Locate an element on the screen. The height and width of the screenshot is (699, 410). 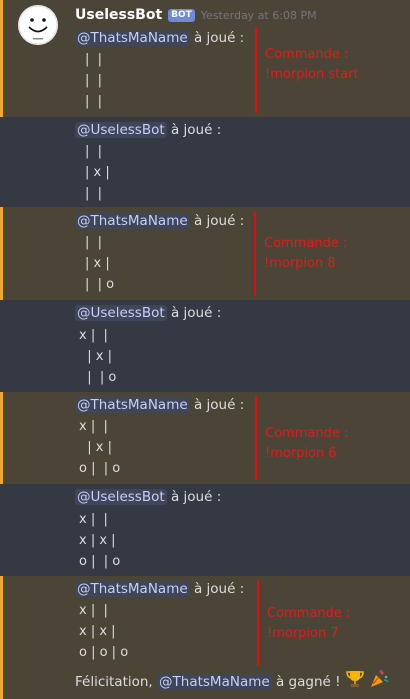
board-grid: x | | | x | | | o is located at coordinates (97, 356).